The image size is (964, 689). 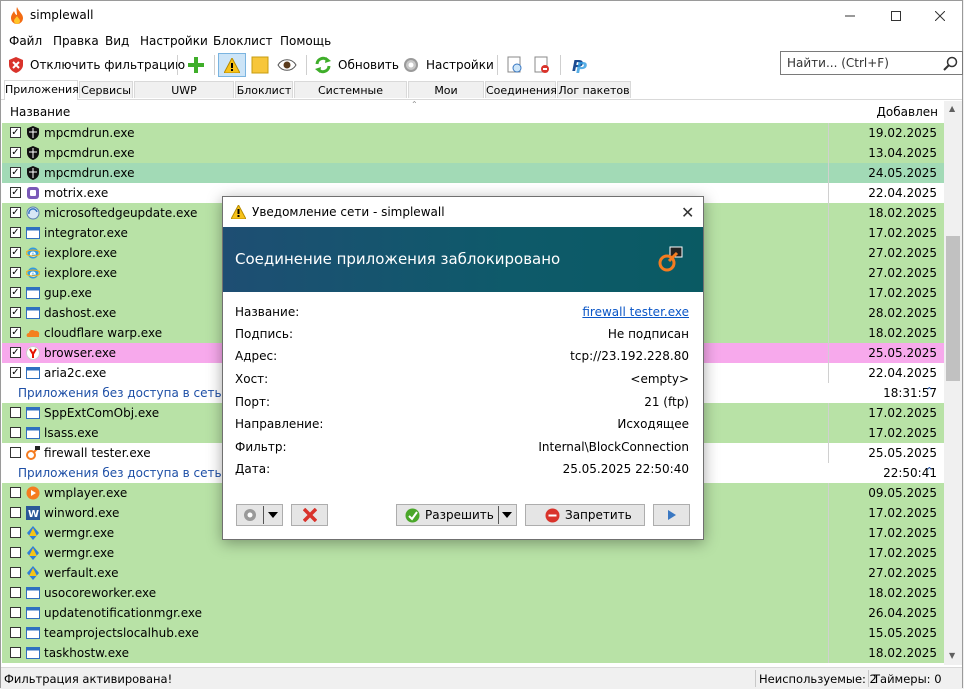 I want to click on motrix-icon, so click(x=33, y=193).